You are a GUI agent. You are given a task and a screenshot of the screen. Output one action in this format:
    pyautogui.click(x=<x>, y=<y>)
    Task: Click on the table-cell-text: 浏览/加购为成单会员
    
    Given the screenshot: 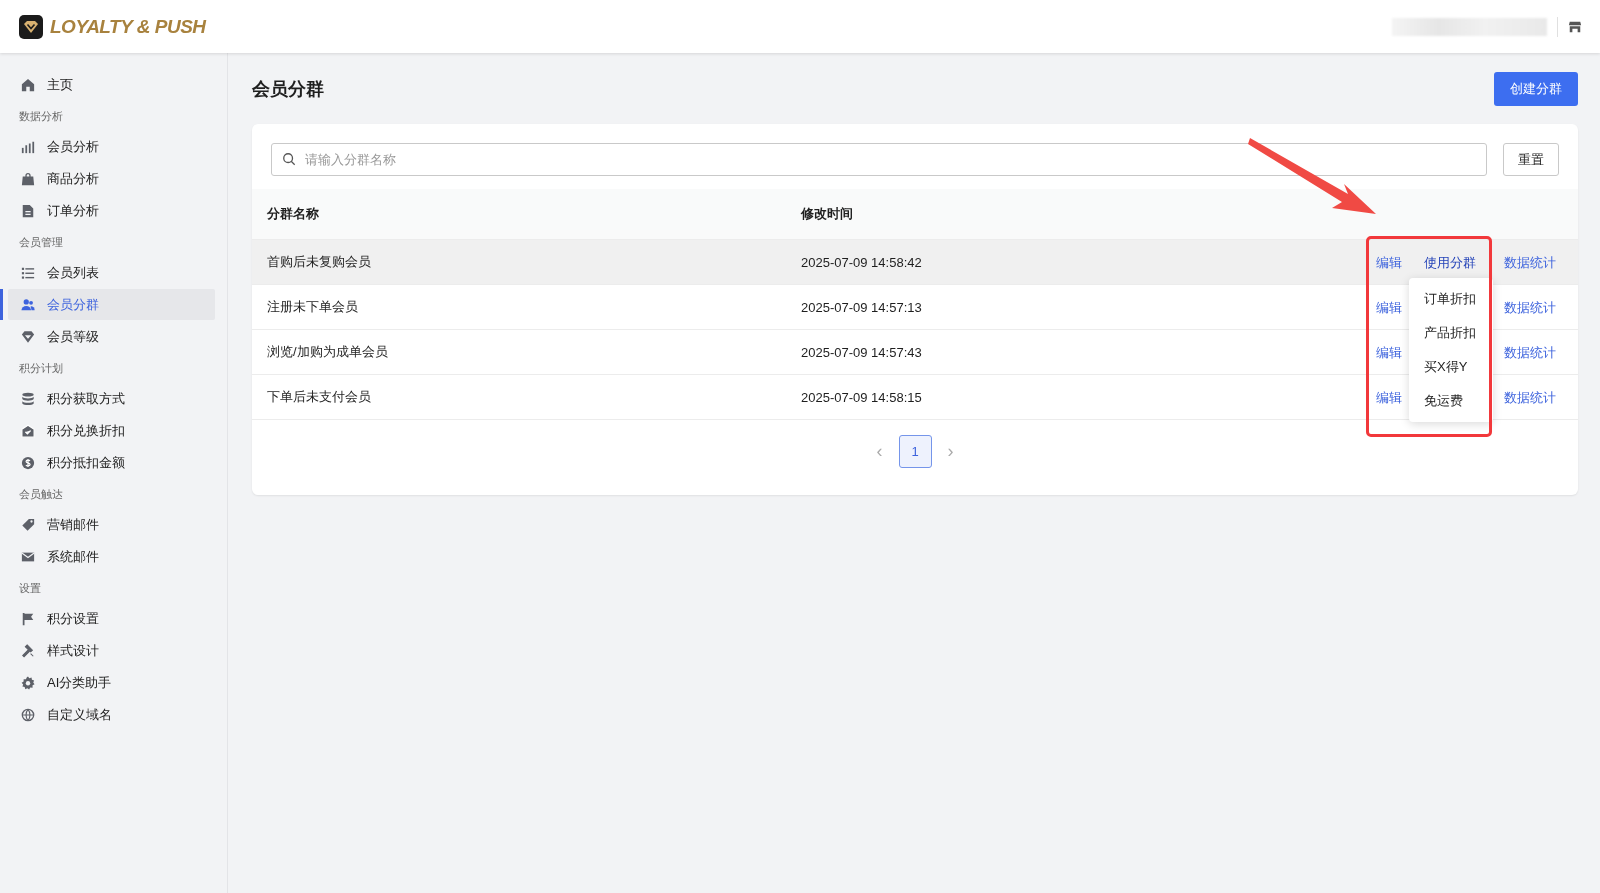 What is the action you would take?
    pyautogui.click(x=328, y=352)
    